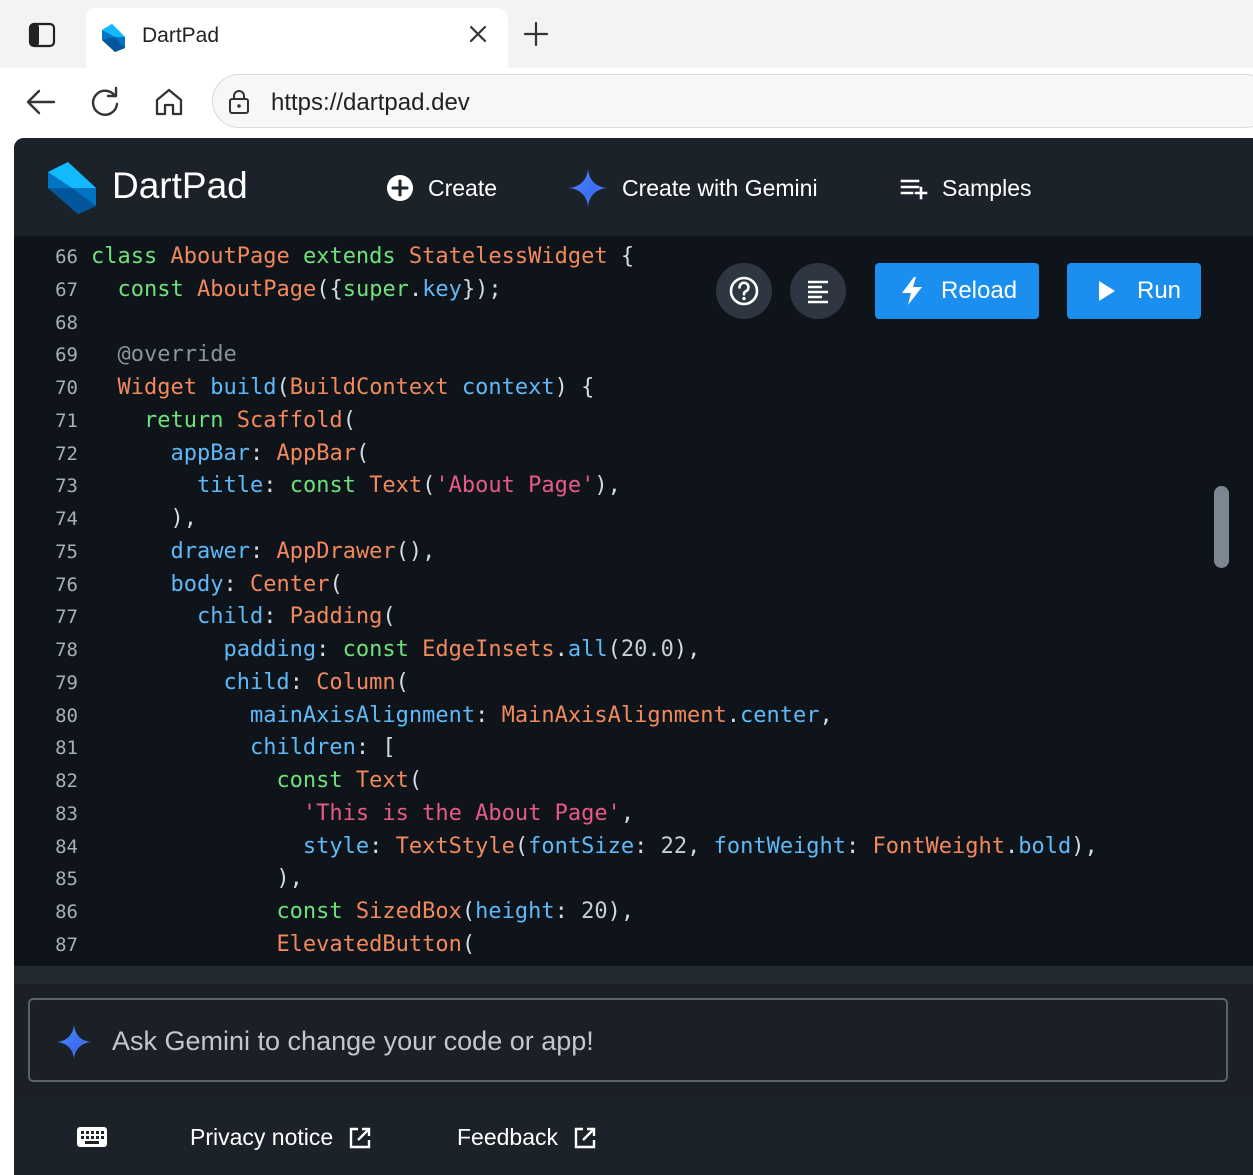 Image resolution: width=1253 pixels, height=1175 pixels. What do you see at coordinates (336, 551) in the screenshot?
I see `code-token: AppDrawer` at bounding box center [336, 551].